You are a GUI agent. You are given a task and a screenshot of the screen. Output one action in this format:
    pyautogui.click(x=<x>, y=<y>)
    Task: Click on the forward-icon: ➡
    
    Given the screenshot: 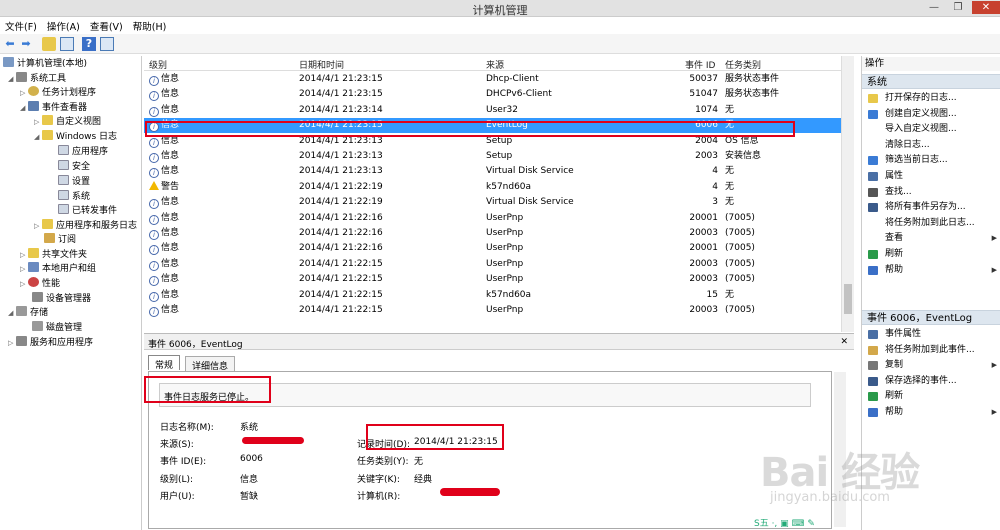 What is the action you would take?
    pyautogui.click(x=26, y=44)
    